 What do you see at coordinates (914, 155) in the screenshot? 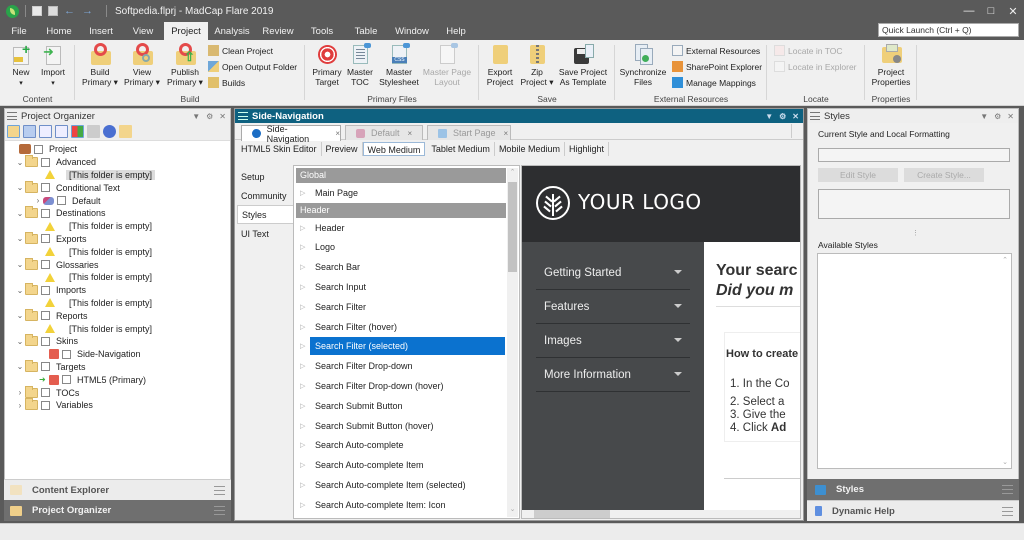
I see `current-style-field` at bounding box center [914, 155].